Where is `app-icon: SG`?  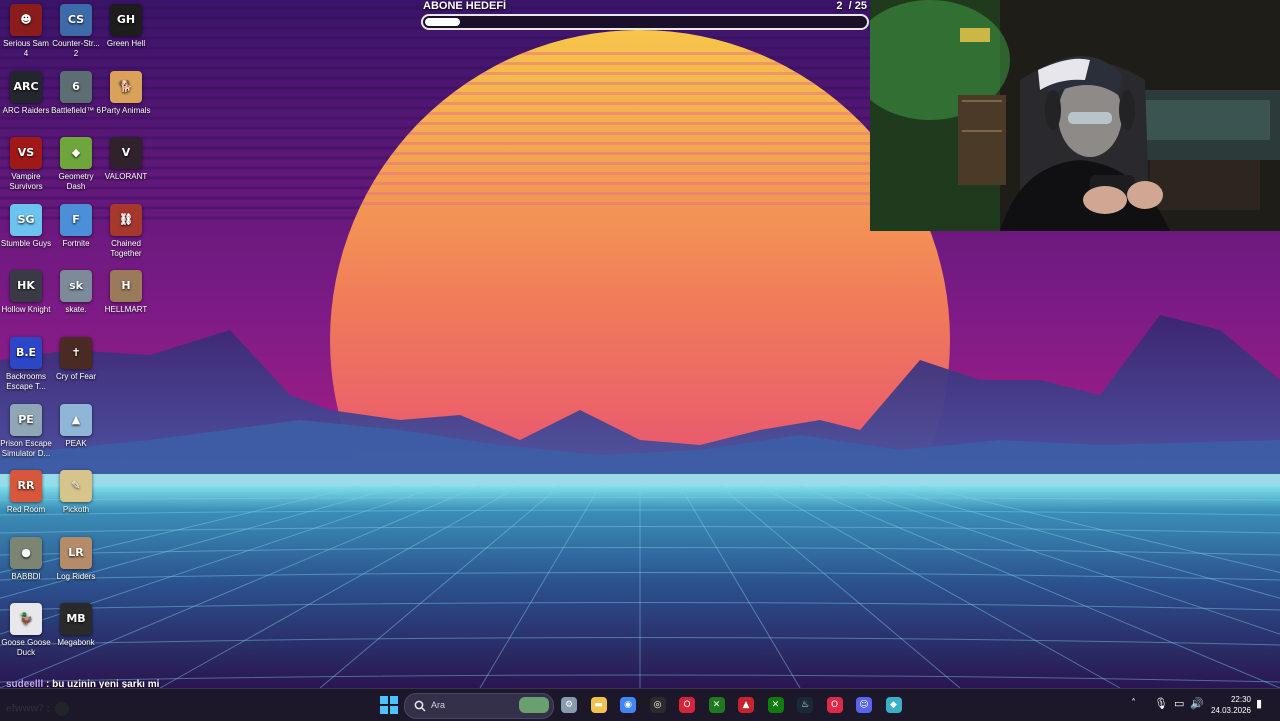 app-icon: SG is located at coordinates (26, 219).